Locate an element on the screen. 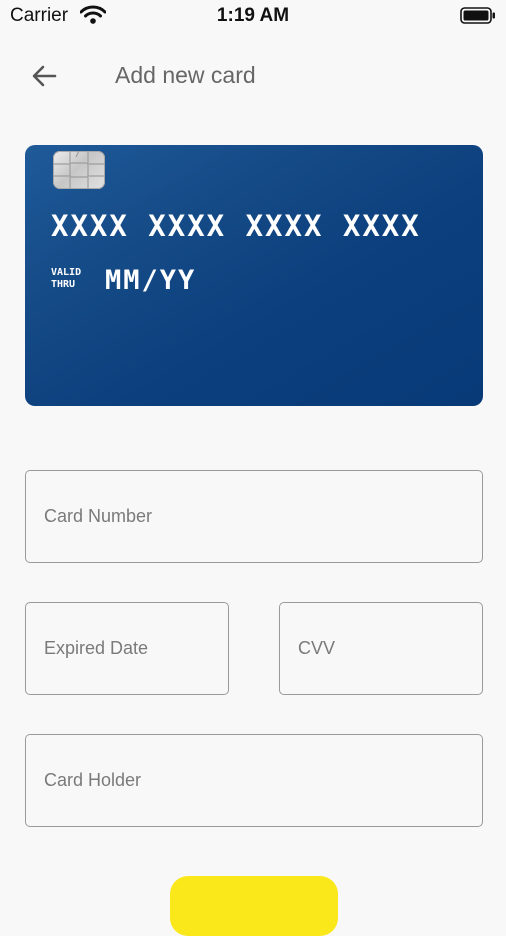  expired-date-input is located at coordinates (127, 648).